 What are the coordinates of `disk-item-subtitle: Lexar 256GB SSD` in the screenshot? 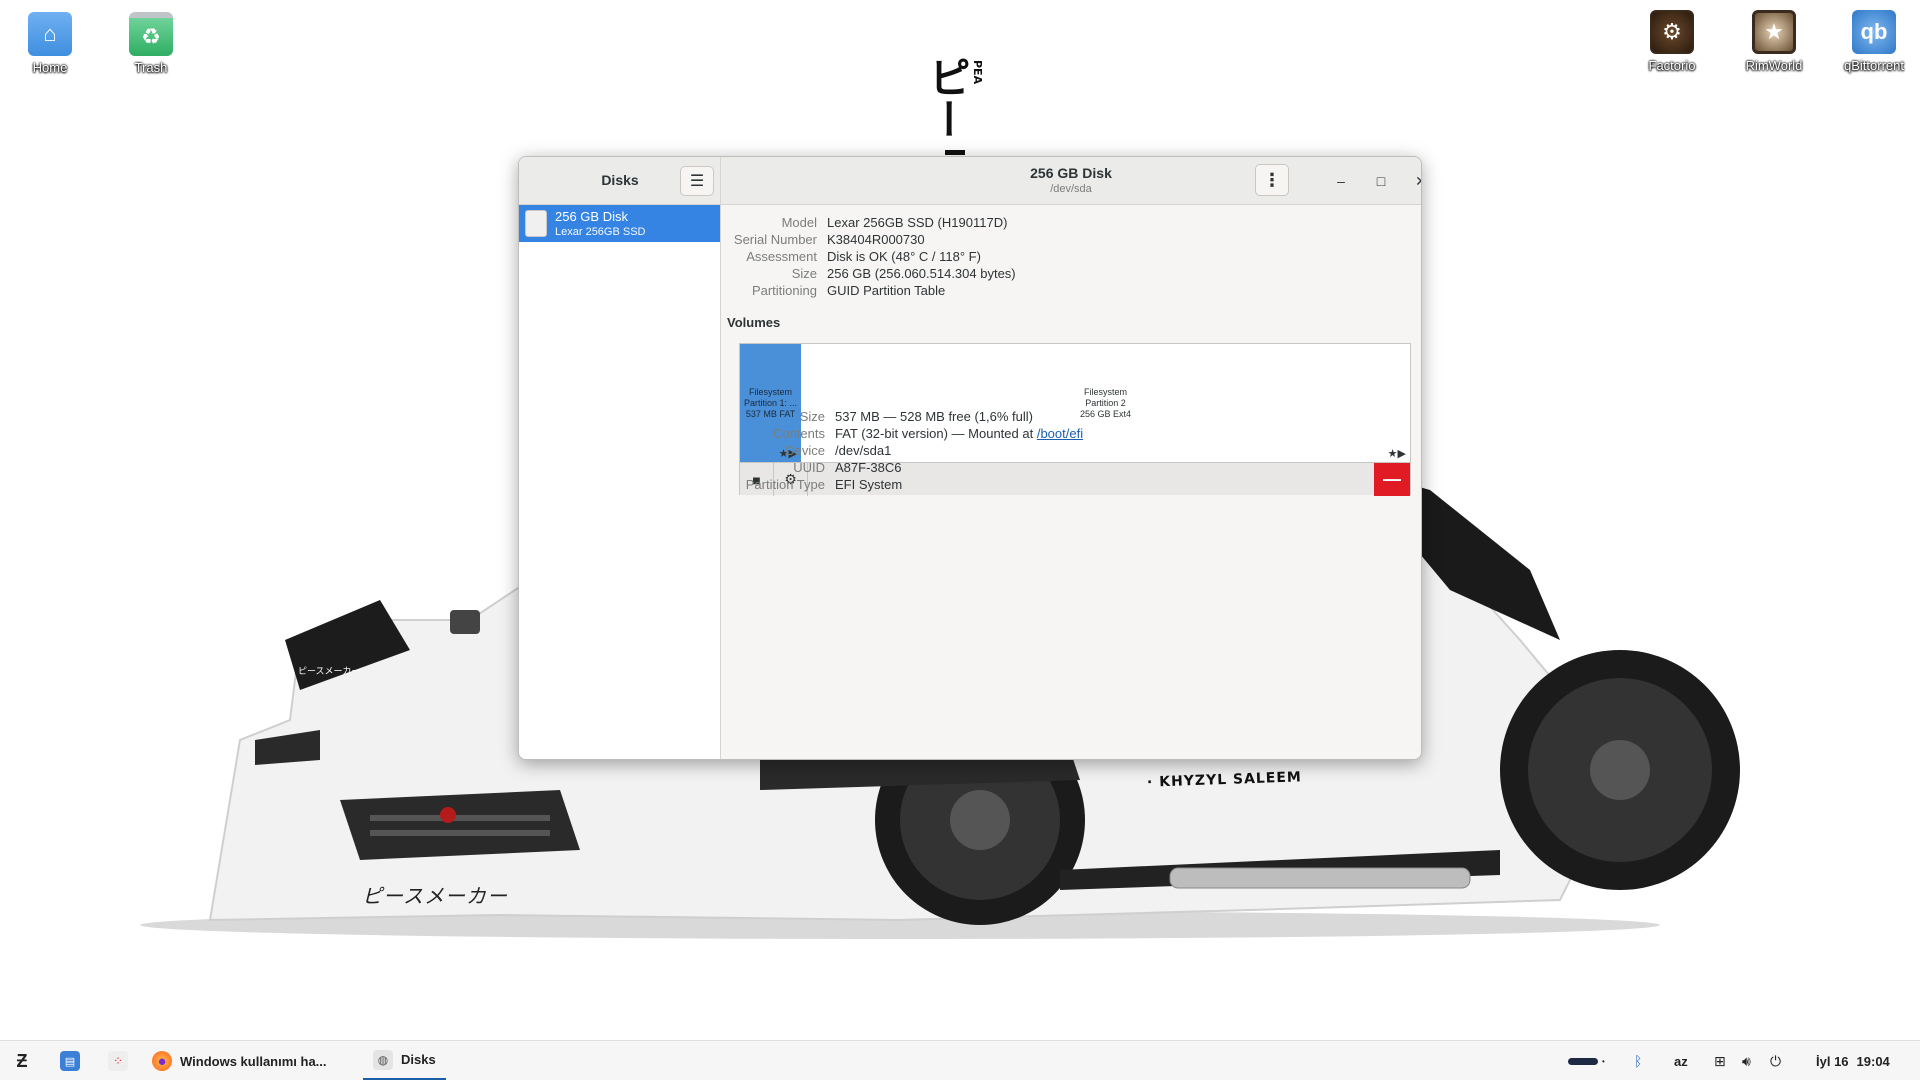 It's located at (600, 232).